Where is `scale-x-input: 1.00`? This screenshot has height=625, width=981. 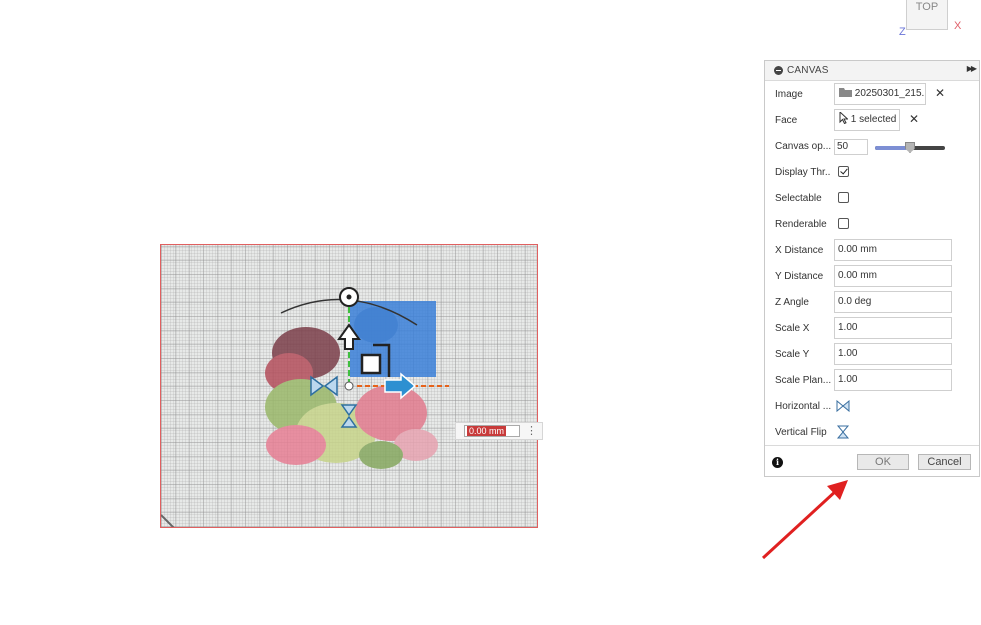
scale-x-input: 1.00 is located at coordinates (893, 328).